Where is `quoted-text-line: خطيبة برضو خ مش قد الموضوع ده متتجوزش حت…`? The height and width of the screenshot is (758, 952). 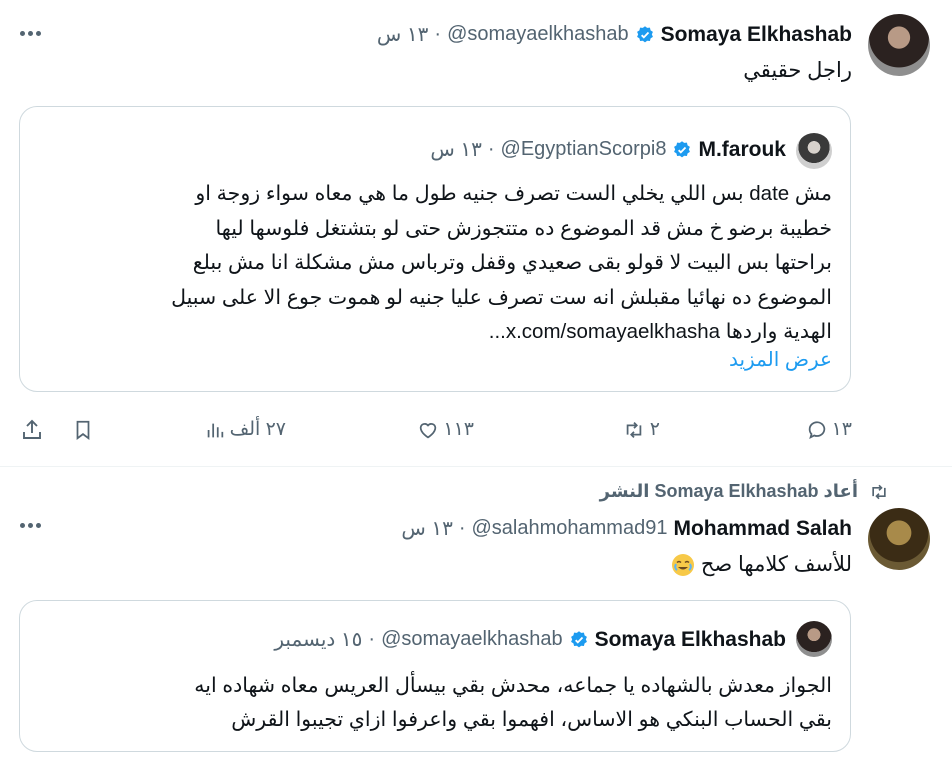 quoted-text-line: خطيبة برضو خ مش قد الموضوع ده متتجوزش حت… is located at coordinates (523, 228).